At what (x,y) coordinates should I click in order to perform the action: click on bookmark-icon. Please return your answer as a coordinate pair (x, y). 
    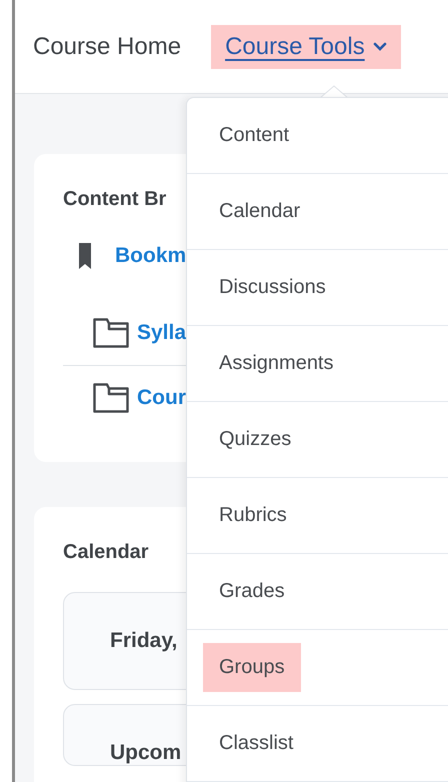
    Looking at the image, I should click on (85, 256).